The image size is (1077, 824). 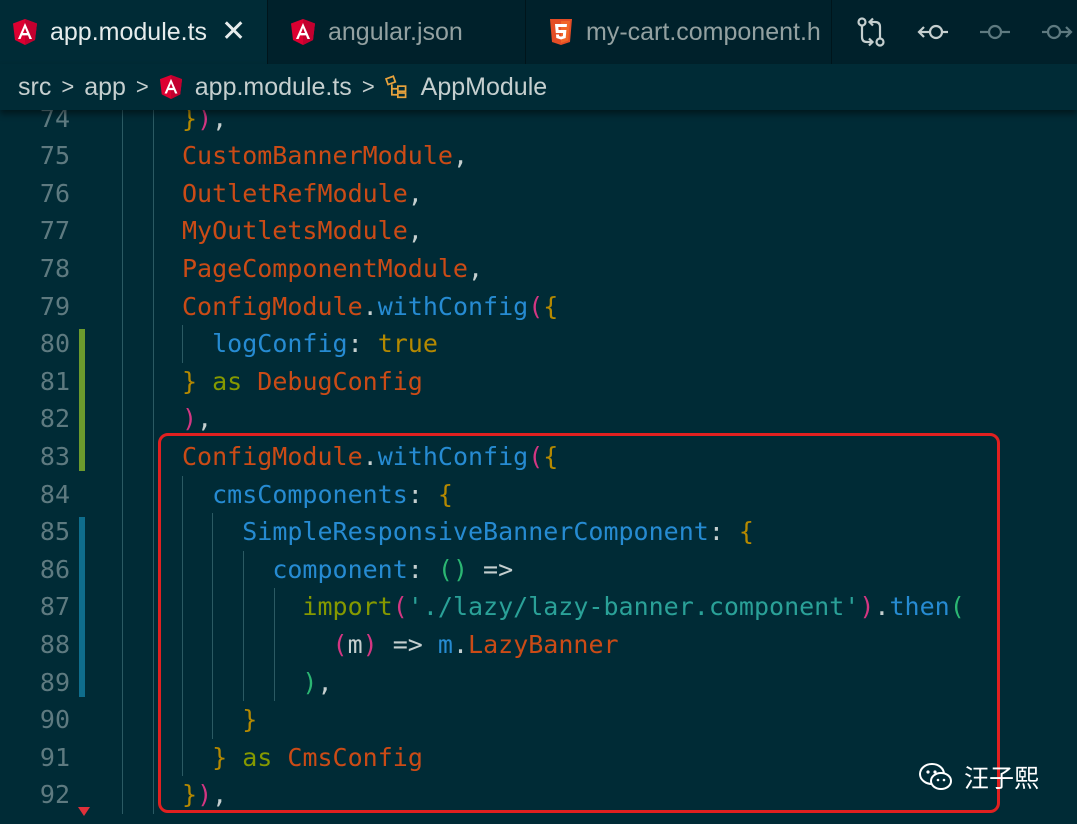 I want to click on code-line: 80 logConfig: true, so click(x=538, y=344).